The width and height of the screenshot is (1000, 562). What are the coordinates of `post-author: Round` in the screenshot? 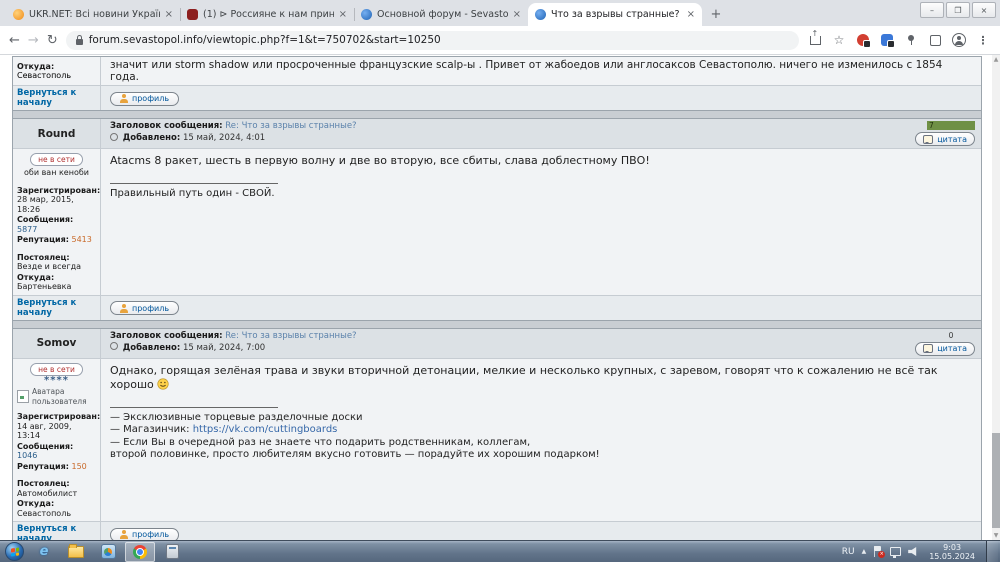 It's located at (57, 133).